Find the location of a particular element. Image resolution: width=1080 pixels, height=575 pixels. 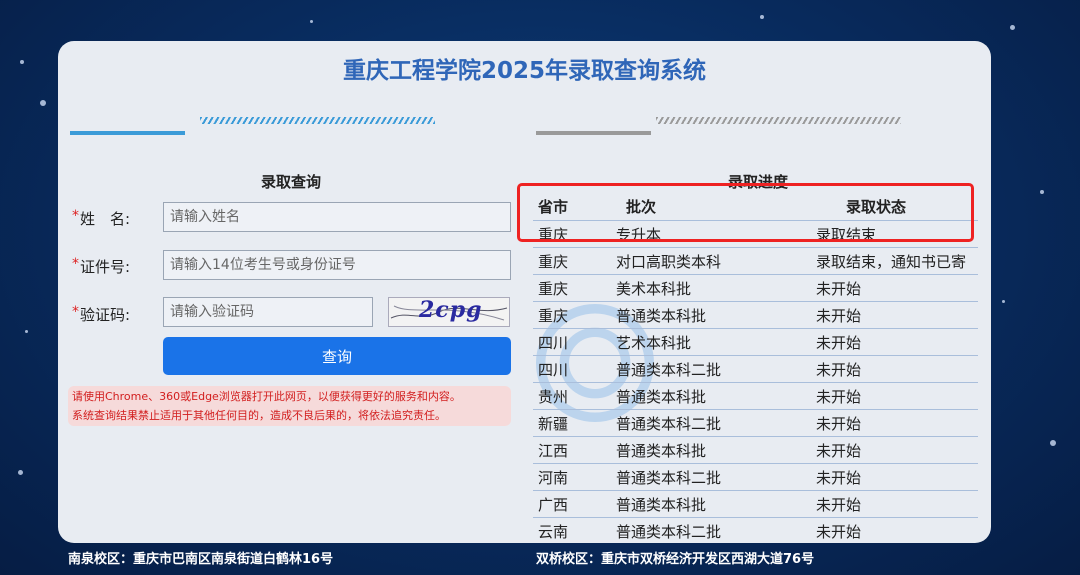

cell-province: 新疆 is located at coordinates (572, 423).